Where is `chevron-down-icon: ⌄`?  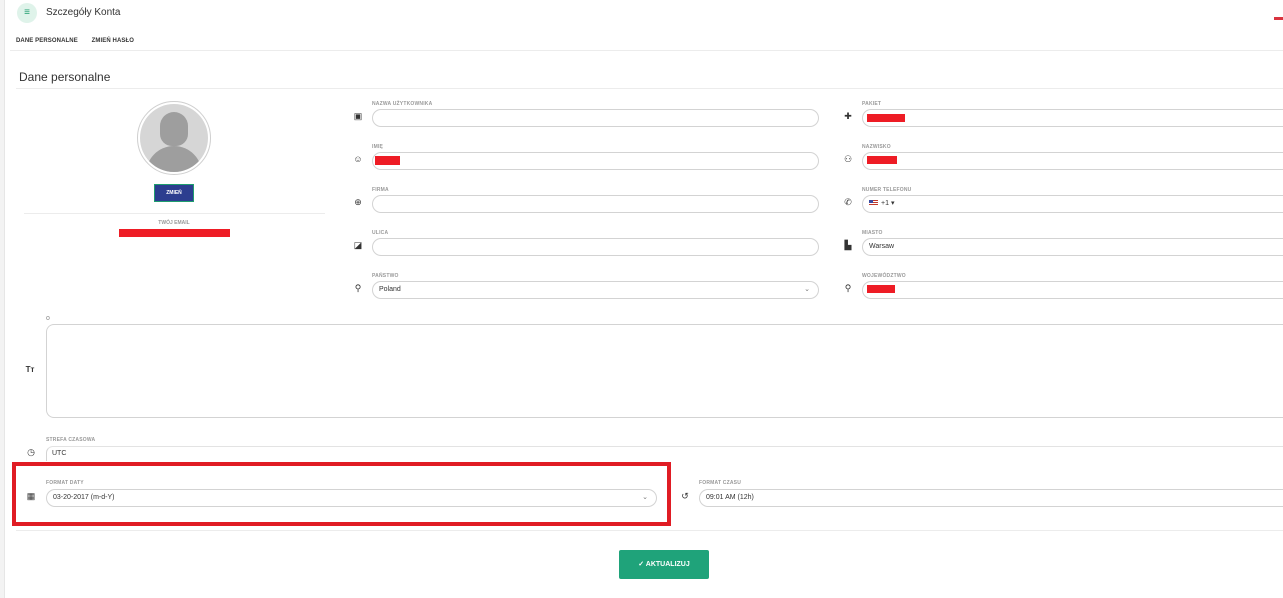 chevron-down-icon: ⌄ is located at coordinates (807, 289).